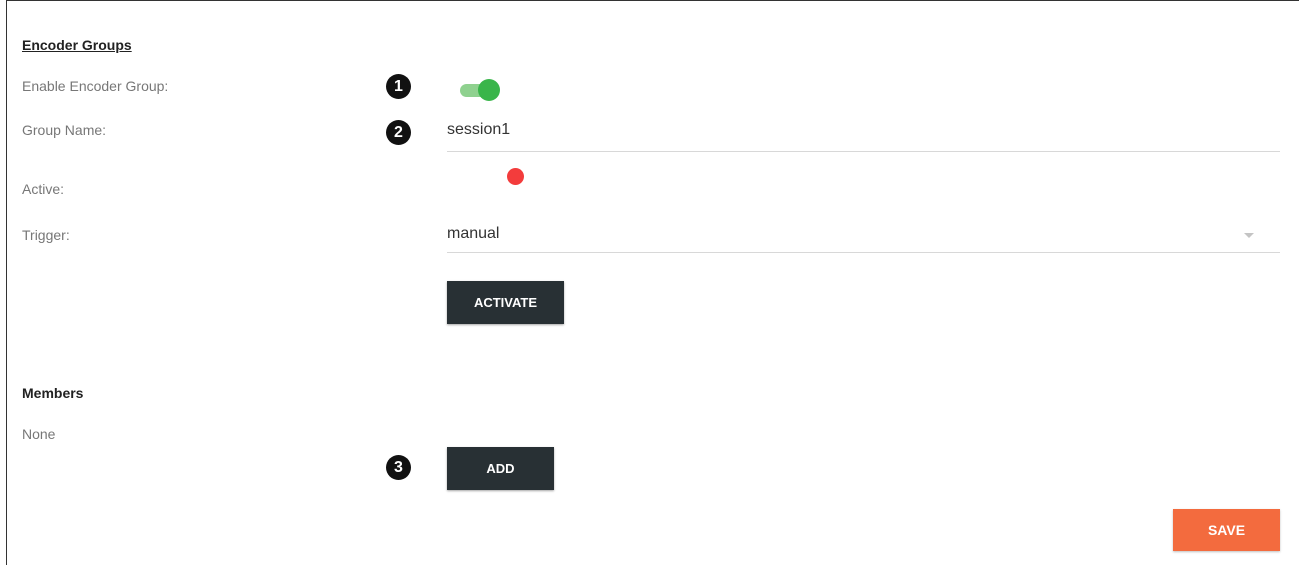 This screenshot has width=1299, height=565. What do you see at coordinates (95, 86) in the screenshot?
I see `enable-encoder-group-label: Enable Encoder Group:` at bounding box center [95, 86].